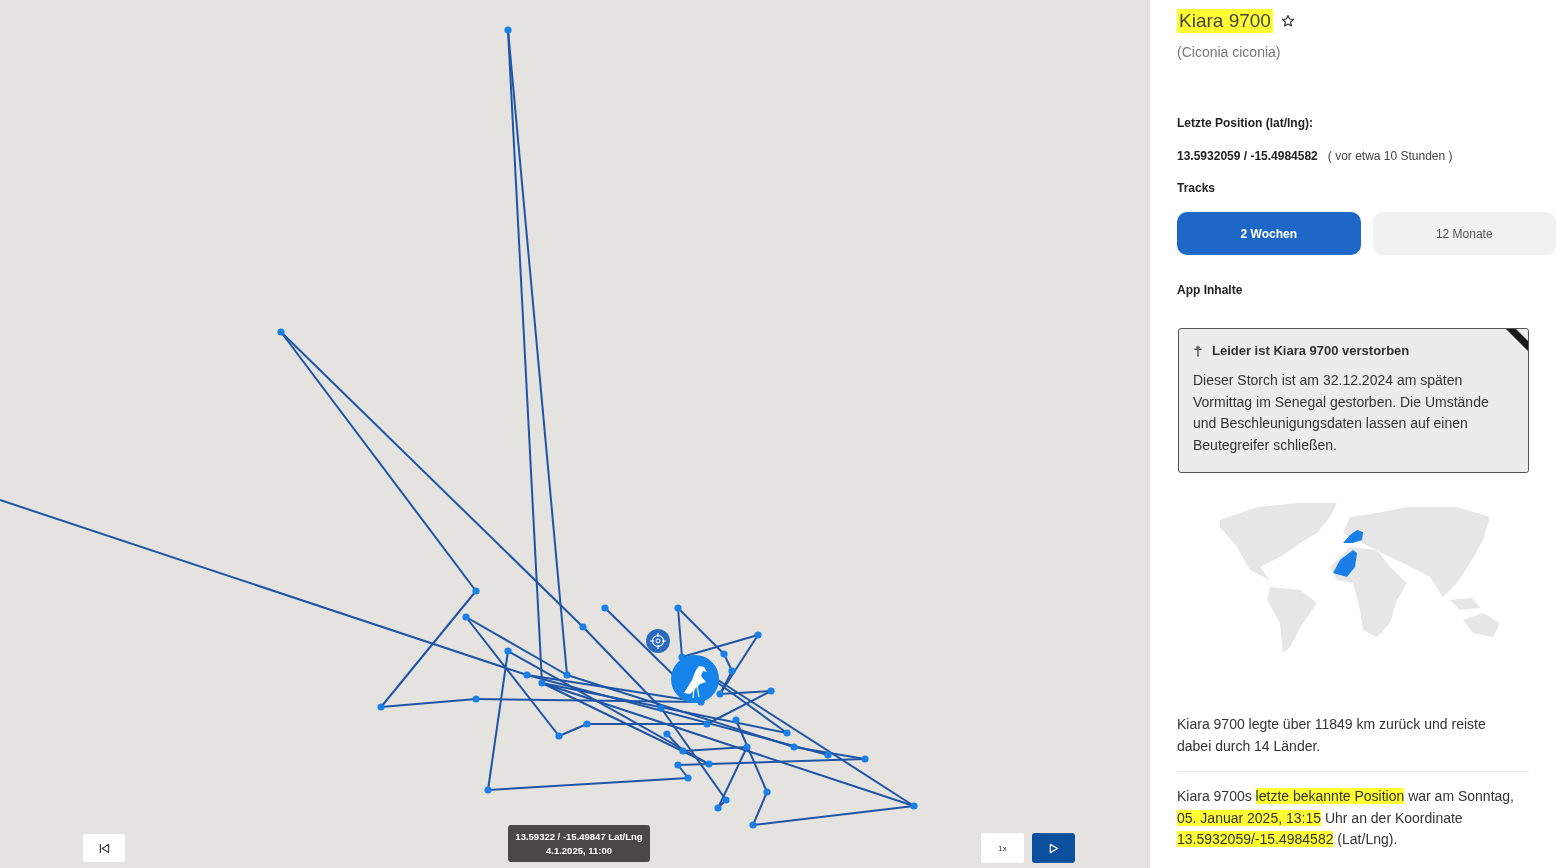 Image resolution: width=1557 pixels, height=868 pixels. Describe the element at coordinates (1346, 818) in the screenshot. I see `last-position-text: Kiara 9700s letzte bekannte Position war am Sonntag, 05. Januar 2025, 13:15 Uhr an der Koordinate 13.5932059/-15.4984582 (Lat/Lng).` at that location.